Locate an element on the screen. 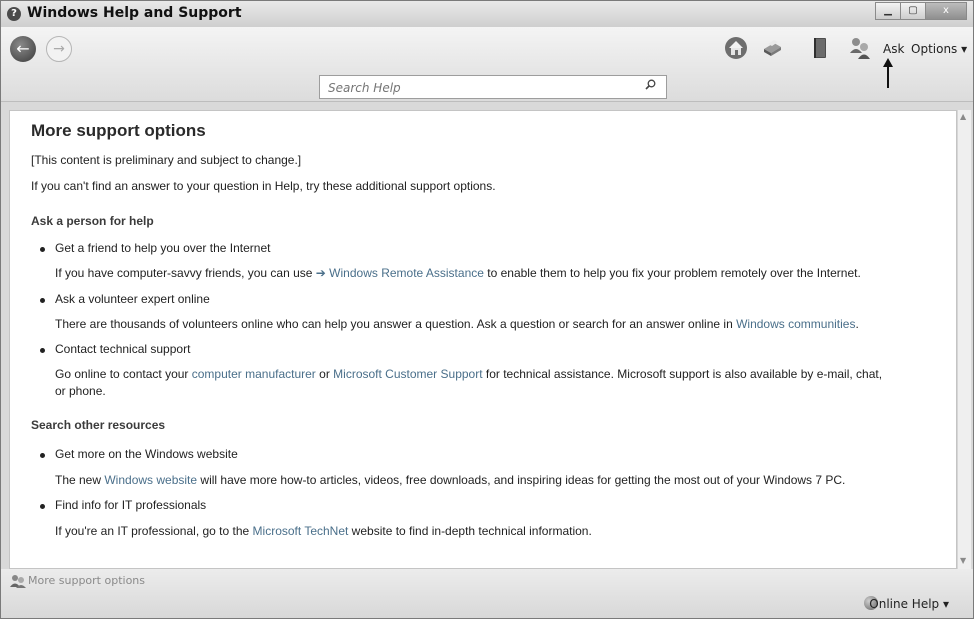 This screenshot has width=974, height=619. up-arrow-icon is located at coordinates (888, 73).